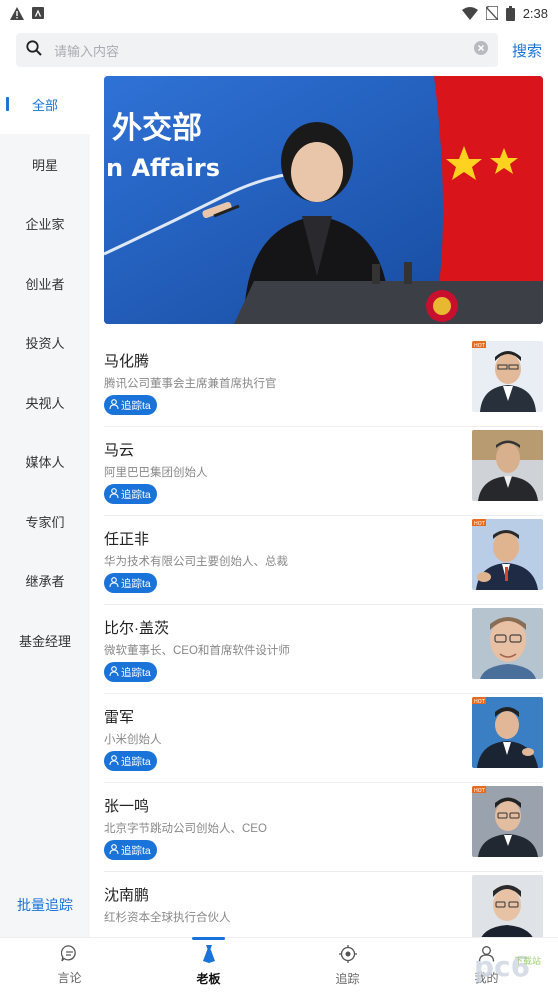  What do you see at coordinates (17, 13) in the screenshot?
I see `warning-icon` at bounding box center [17, 13].